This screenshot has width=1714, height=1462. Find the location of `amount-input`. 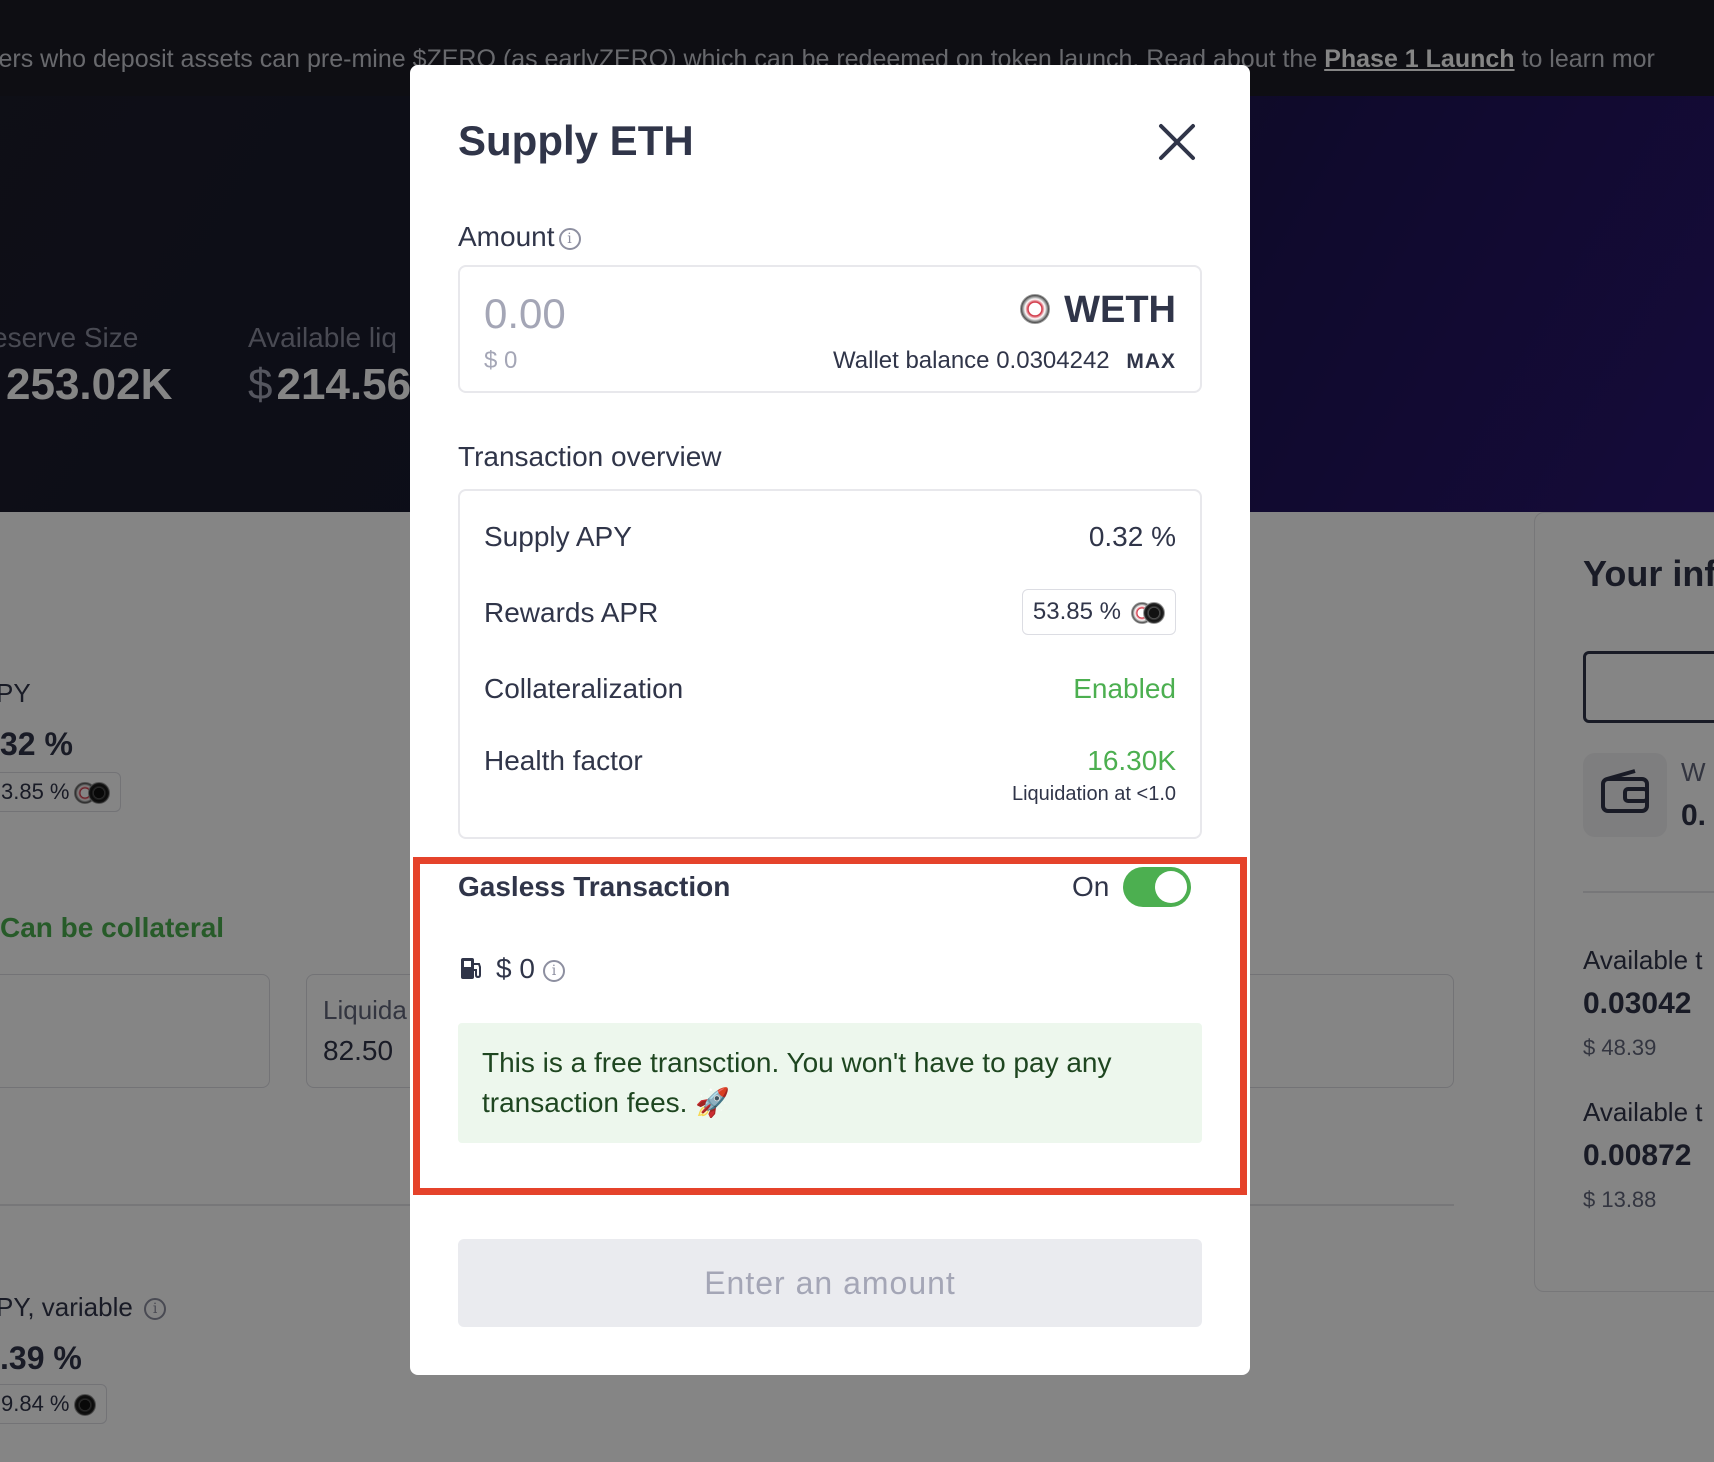

amount-input is located at coordinates (634, 314).